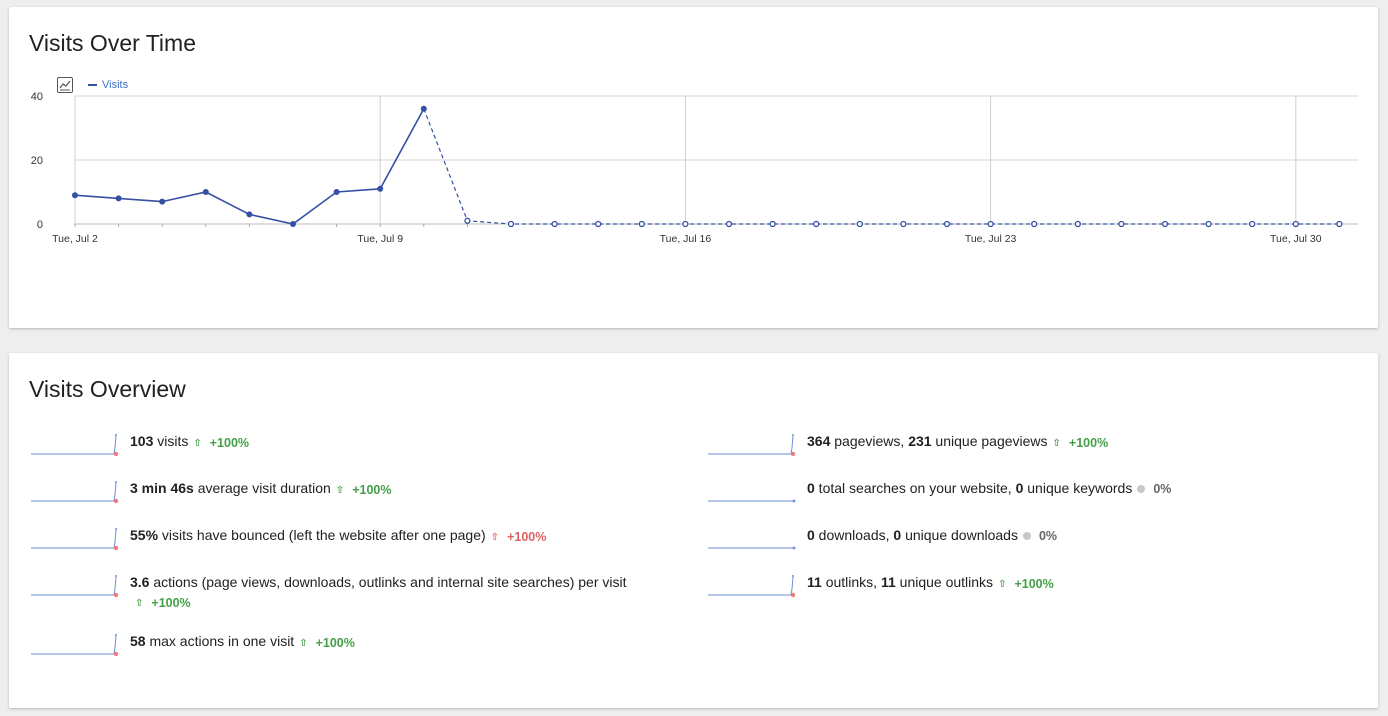 The width and height of the screenshot is (1388, 716). Describe the element at coordinates (989, 441) in the screenshot. I see `metric-label: unique pageviews` at that location.